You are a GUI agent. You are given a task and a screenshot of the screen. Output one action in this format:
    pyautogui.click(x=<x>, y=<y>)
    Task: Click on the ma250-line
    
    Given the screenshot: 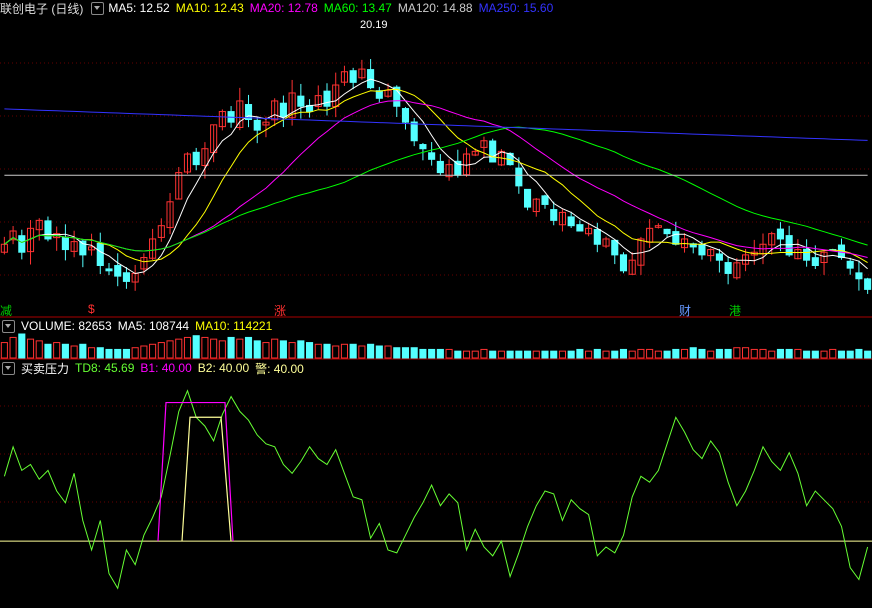 What is the action you would take?
    pyautogui.click(x=436, y=124)
    